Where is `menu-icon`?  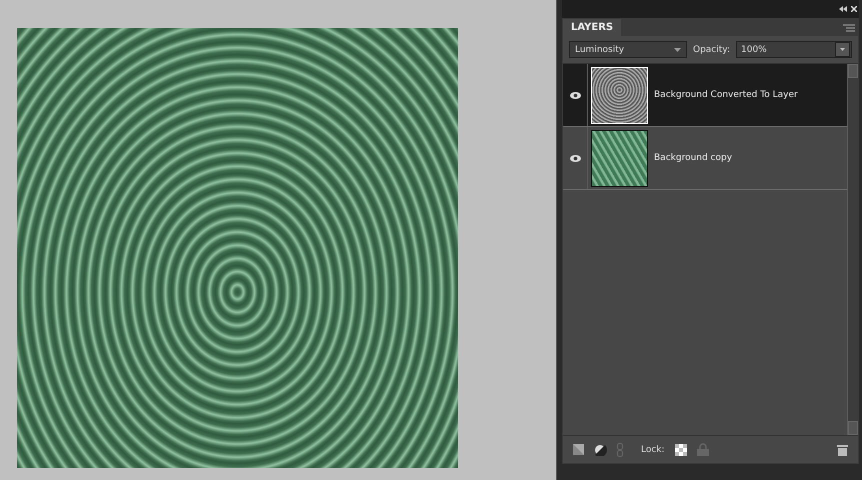 menu-icon is located at coordinates (849, 28).